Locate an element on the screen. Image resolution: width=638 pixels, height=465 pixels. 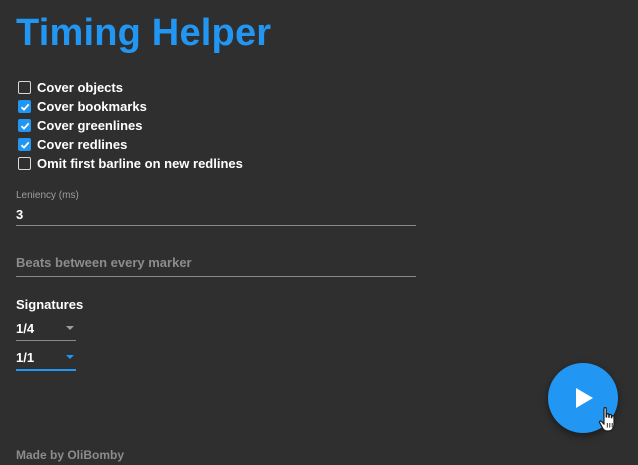
leniency-field: Leniency (ms) 3 is located at coordinates (216, 208).